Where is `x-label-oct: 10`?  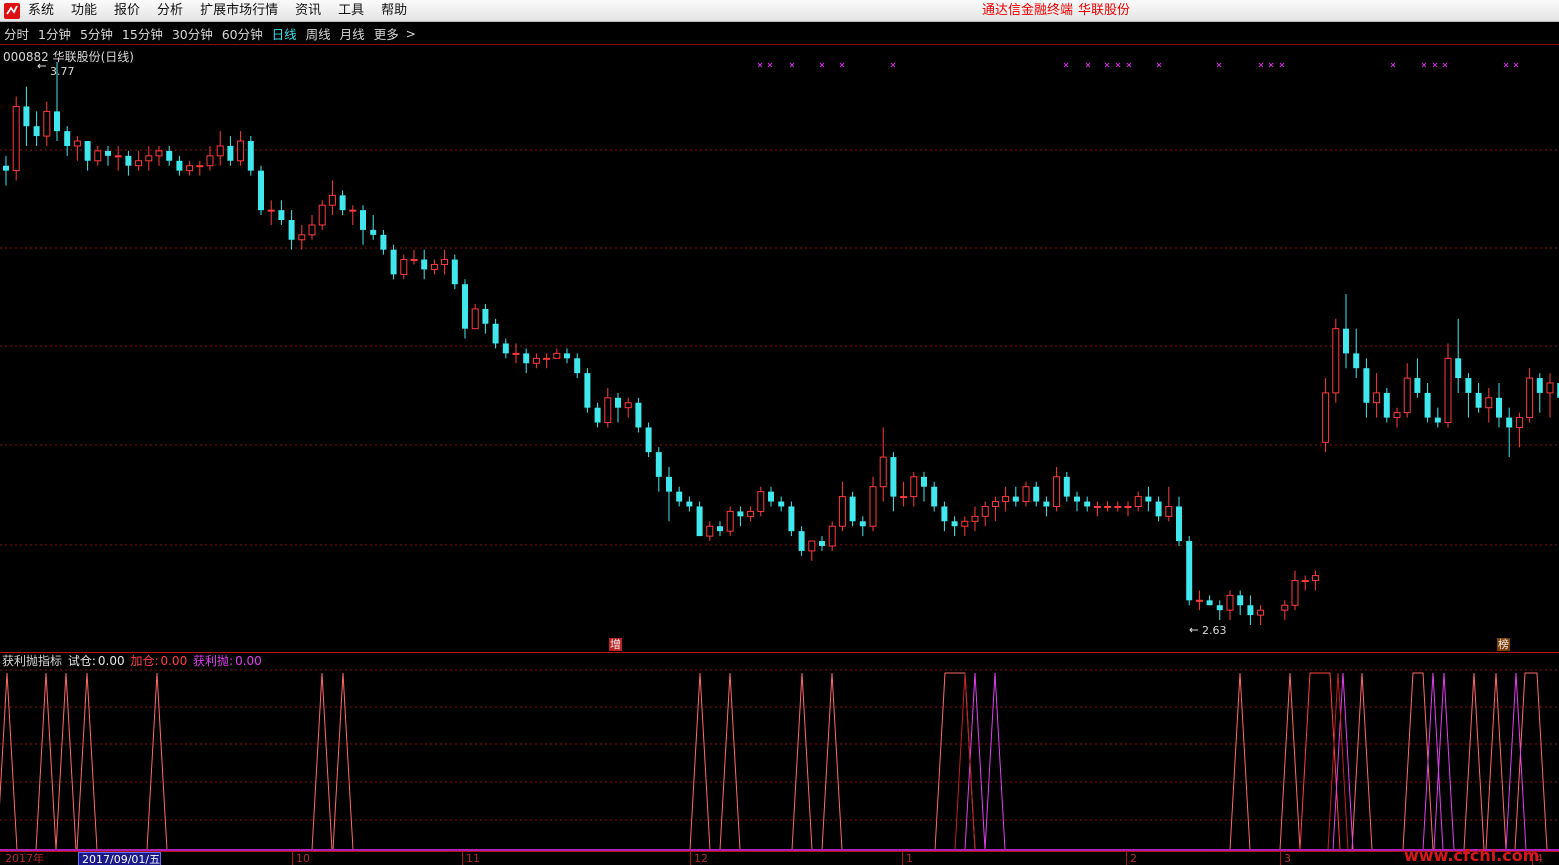
x-label-oct: 10 is located at coordinates (301, 858).